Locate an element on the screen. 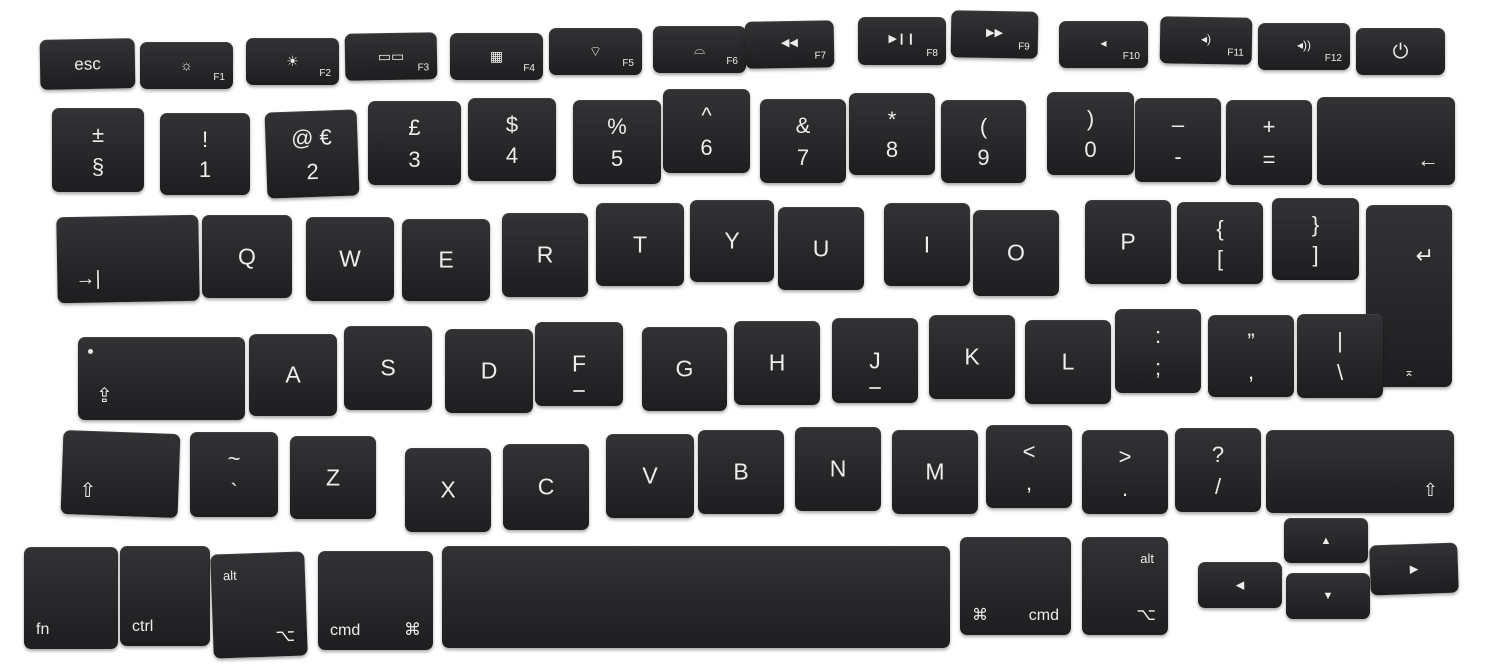  key-shift-legend: % is located at coordinates (617, 126).